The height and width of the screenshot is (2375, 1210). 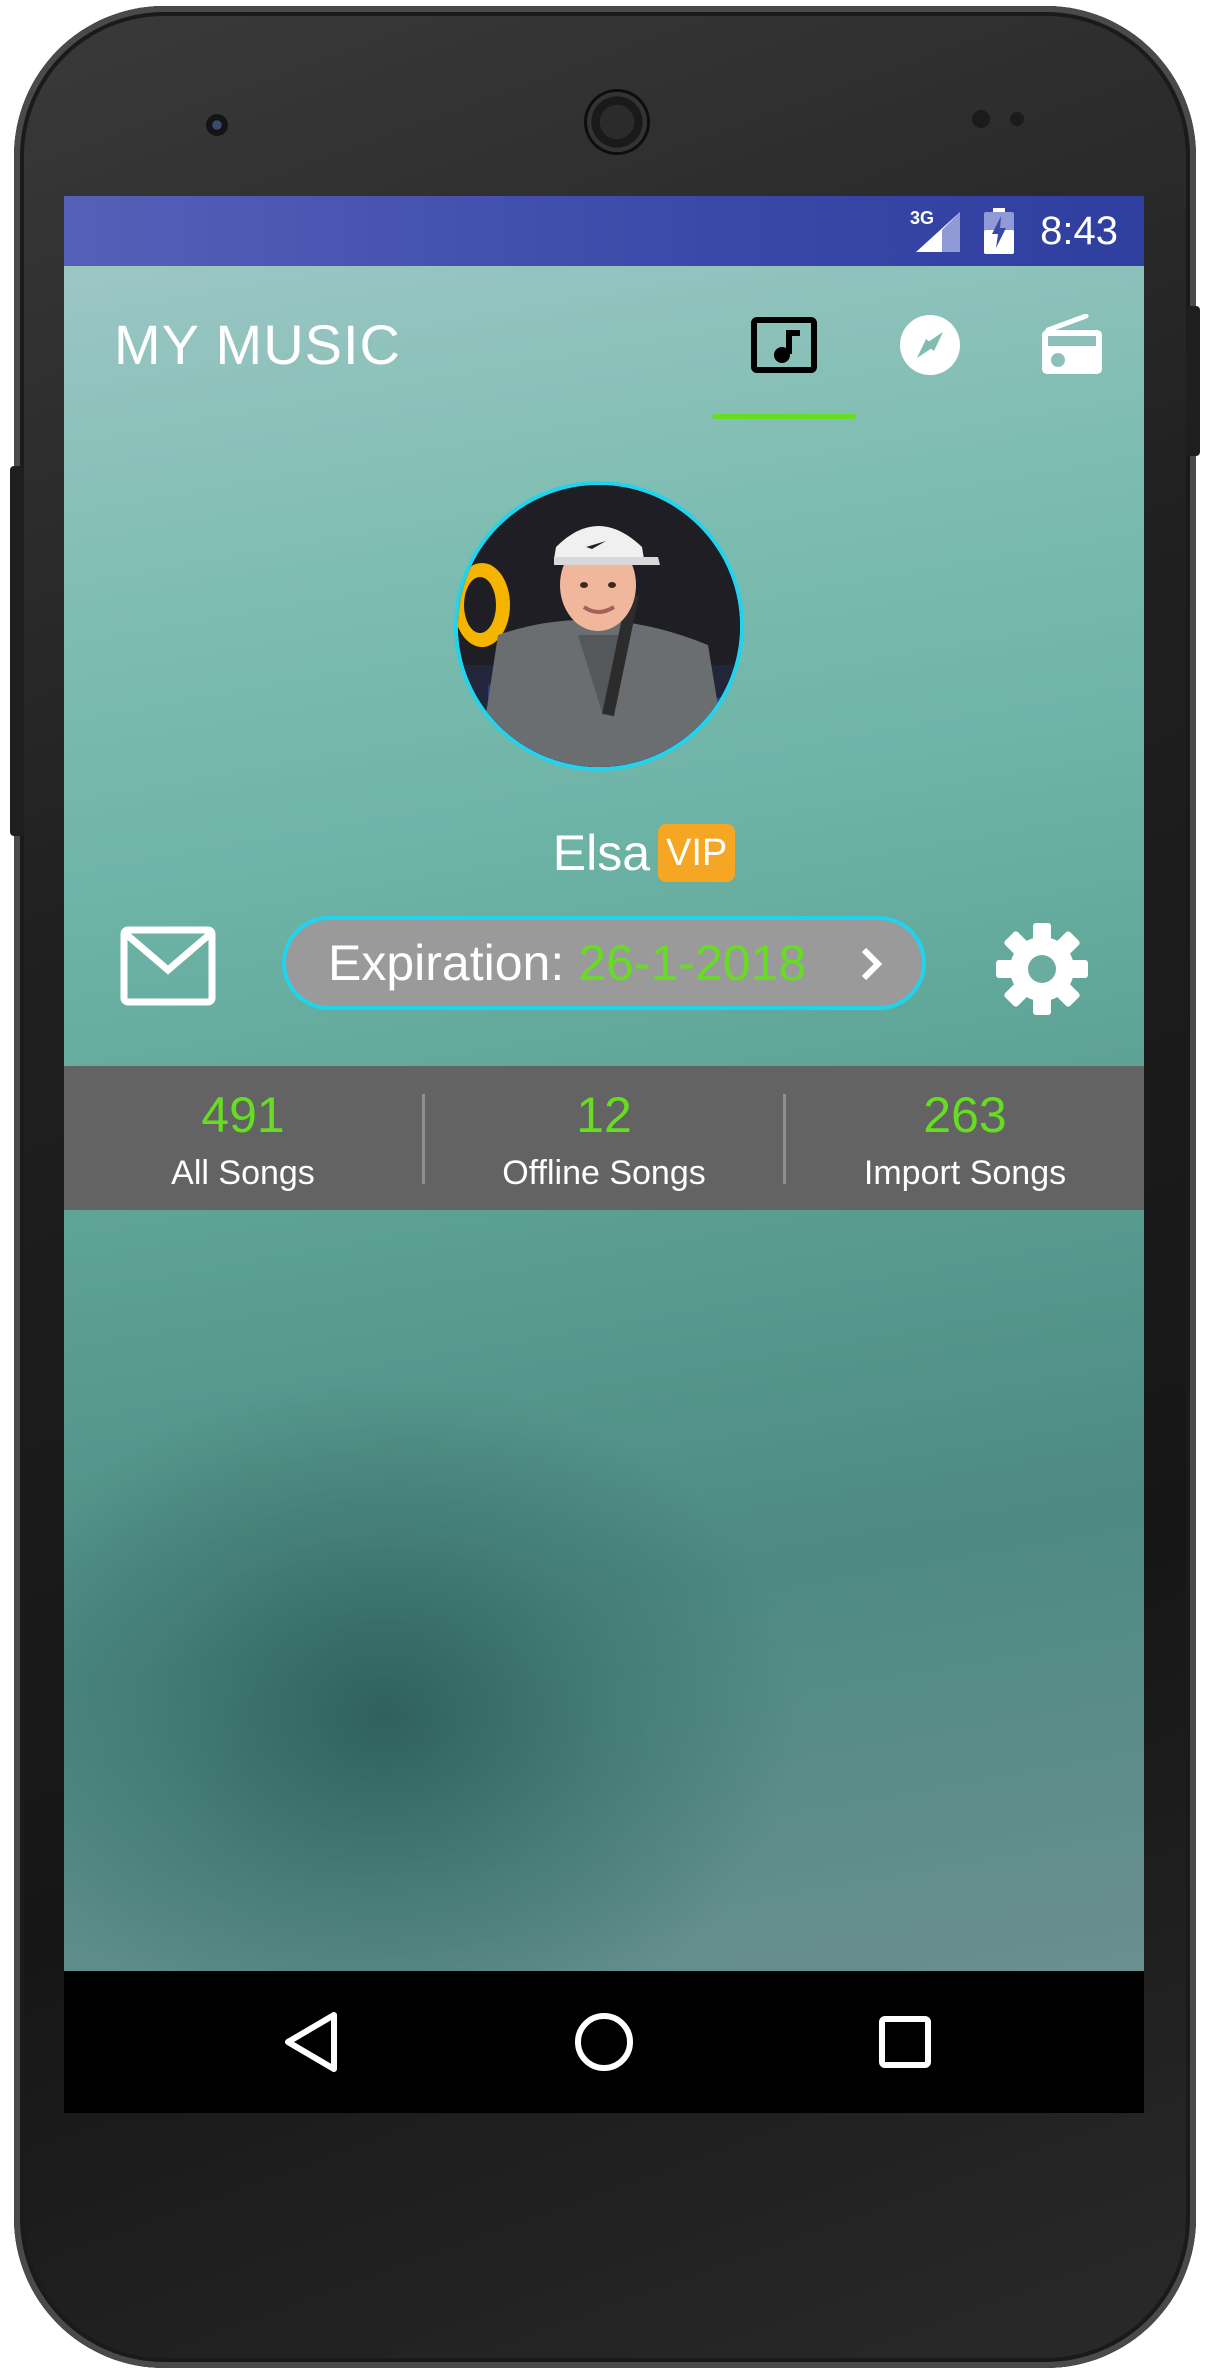 What do you see at coordinates (601, 853) in the screenshot?
I see `username: Elsa` at bounding box center [601, 853].